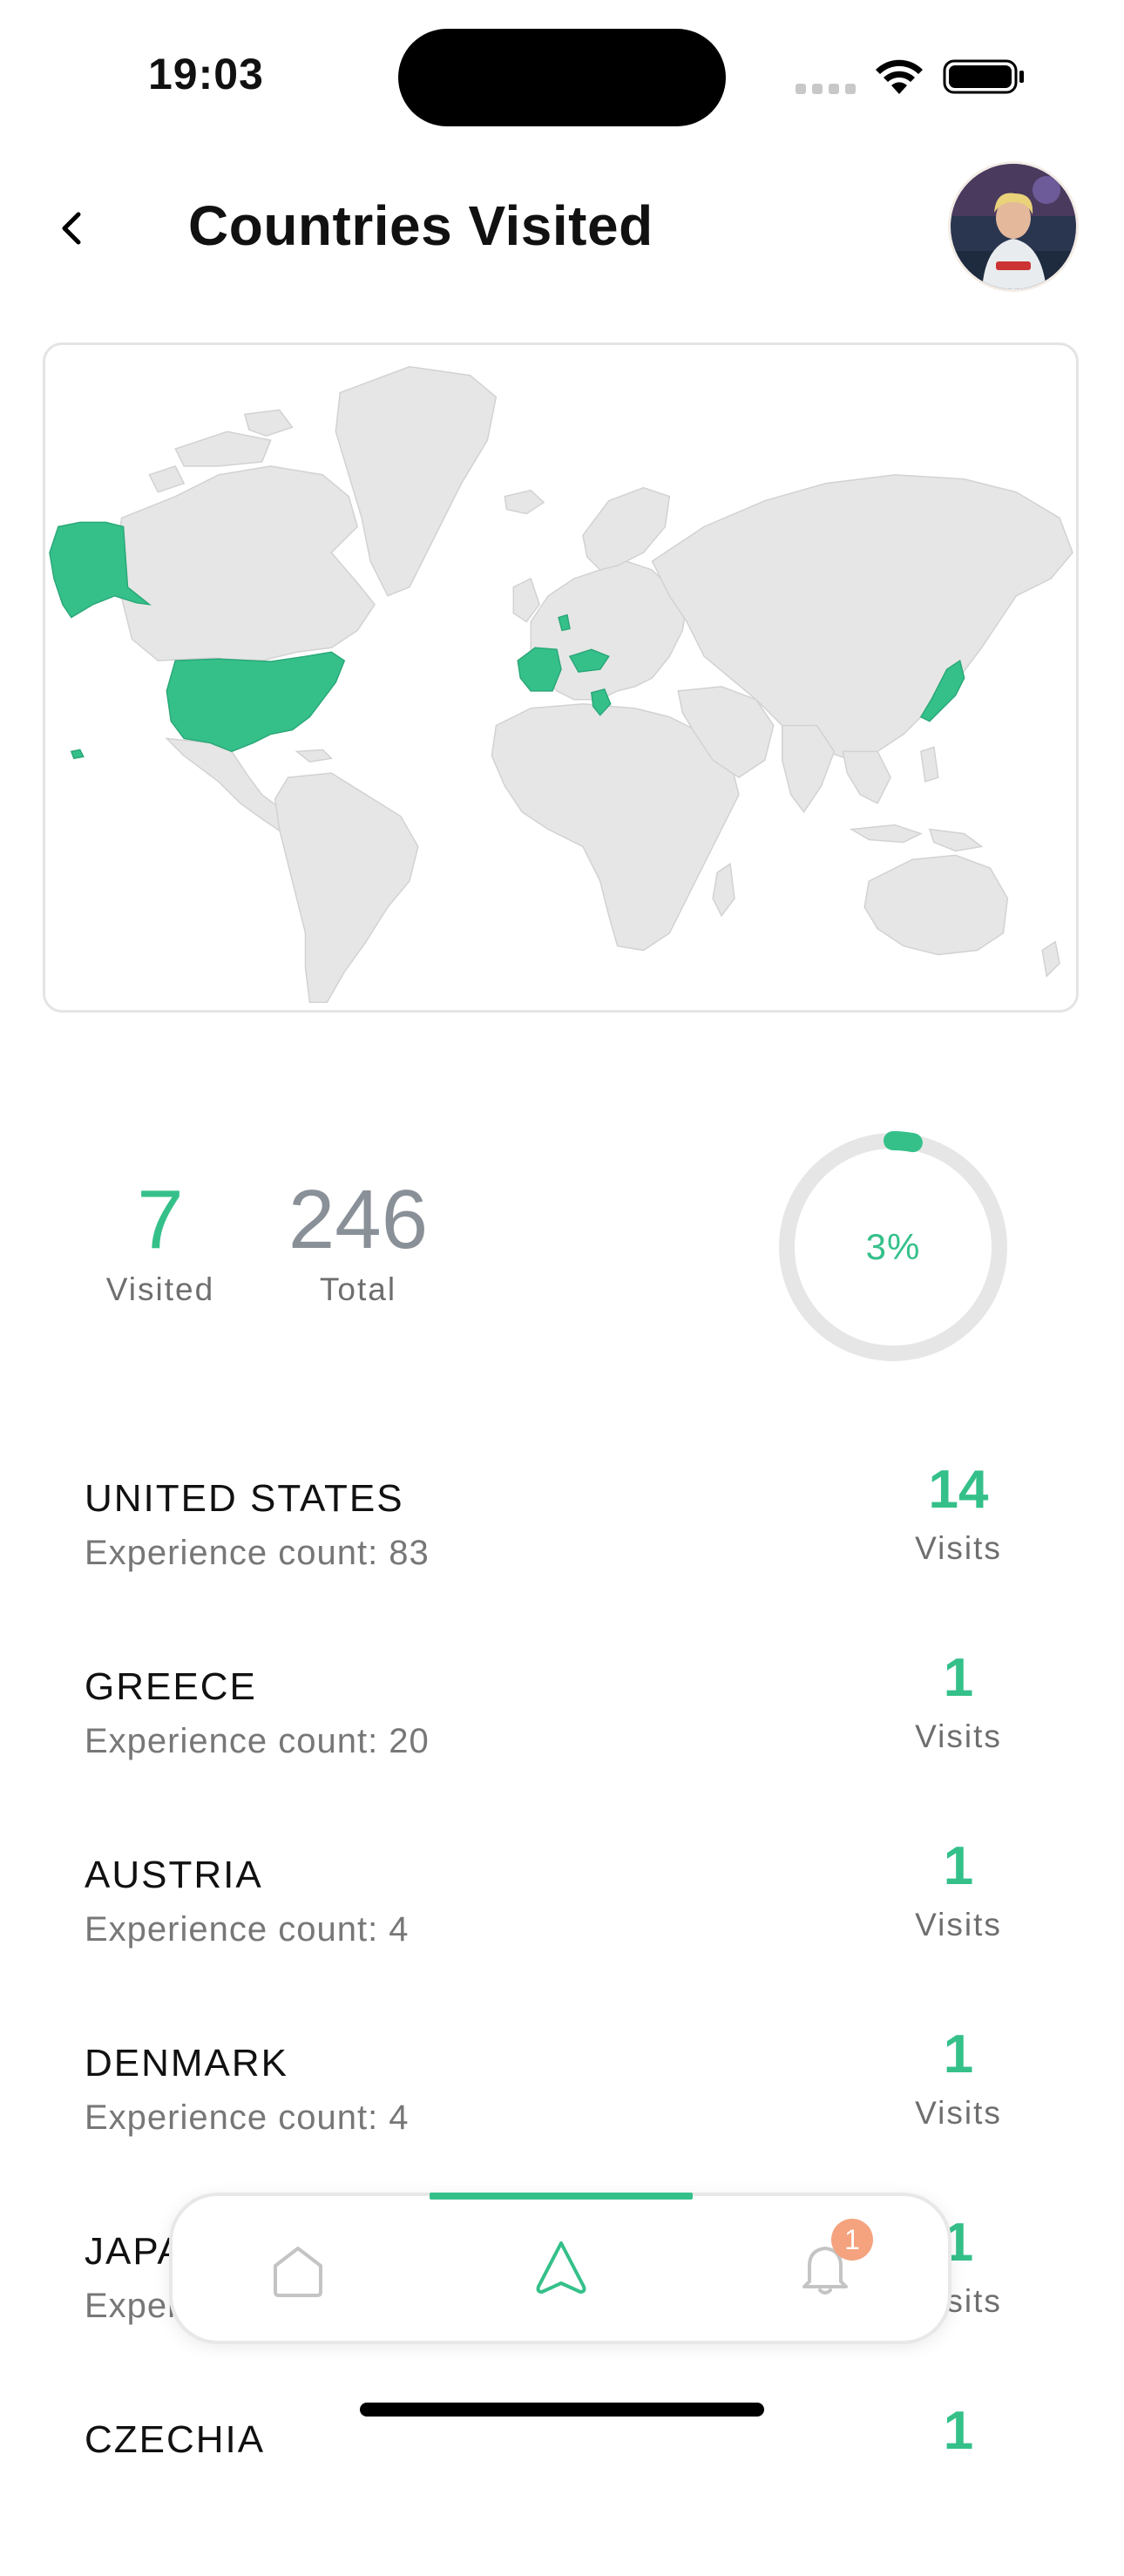 The image size is (1124, 2576). Describe the element at coordinates (562, 2410) in the screenshot. I see `home-indicator` at that location.